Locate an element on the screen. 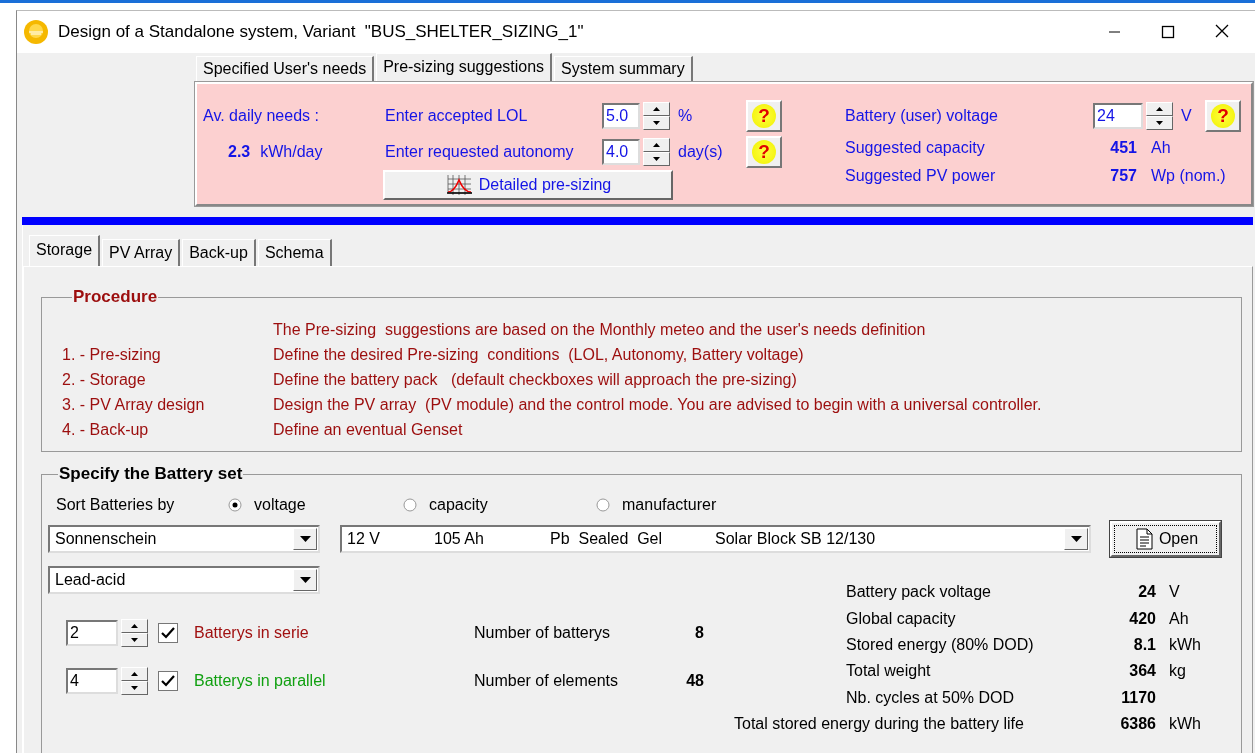 The width and height of the screenshot is (1255, 753). number-field: 4.0 is located at coordinates (621, 152).